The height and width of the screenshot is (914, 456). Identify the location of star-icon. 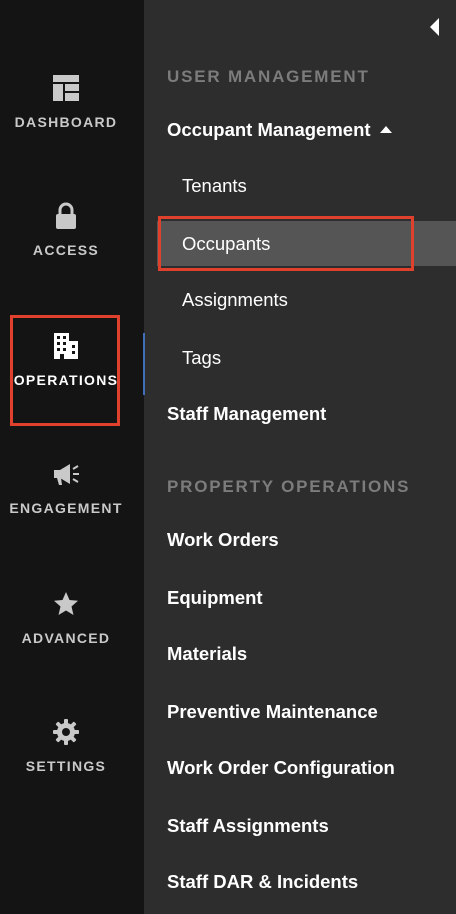
(66, 603).